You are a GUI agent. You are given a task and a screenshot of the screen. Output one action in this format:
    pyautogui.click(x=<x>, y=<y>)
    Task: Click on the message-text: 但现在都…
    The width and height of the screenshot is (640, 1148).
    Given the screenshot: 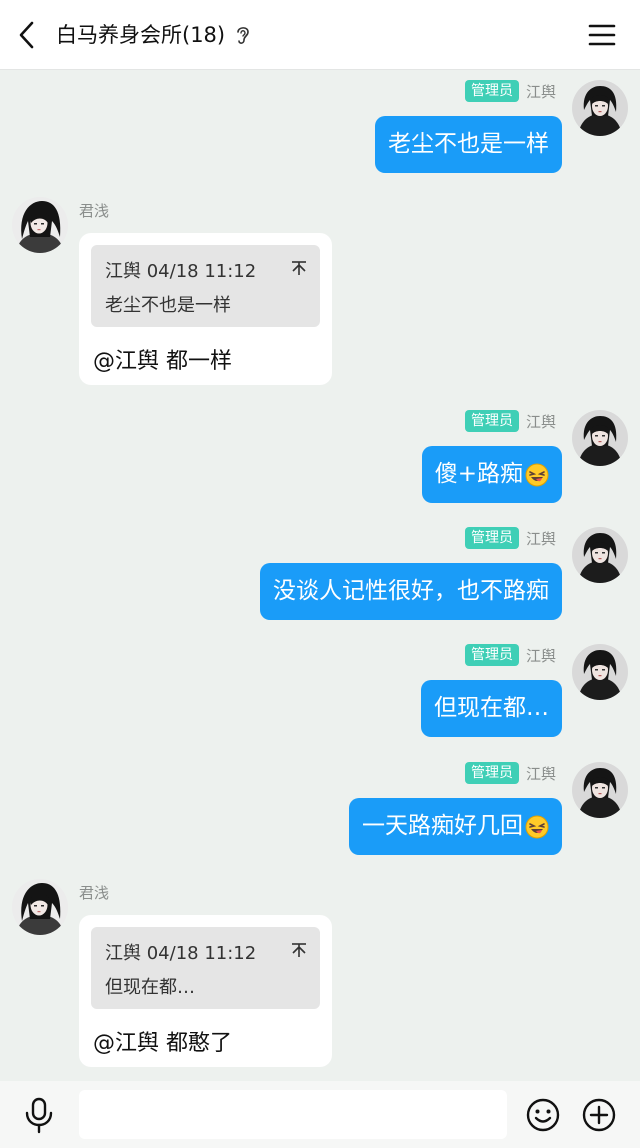 What is the action you would take?
    pyautogui.click(x=491, y=708)
    